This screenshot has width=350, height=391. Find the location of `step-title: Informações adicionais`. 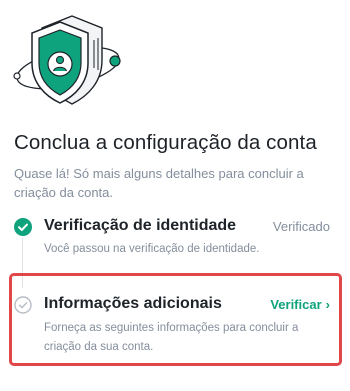

step-title: Informações adicionais is located at coordinates (133, 303).